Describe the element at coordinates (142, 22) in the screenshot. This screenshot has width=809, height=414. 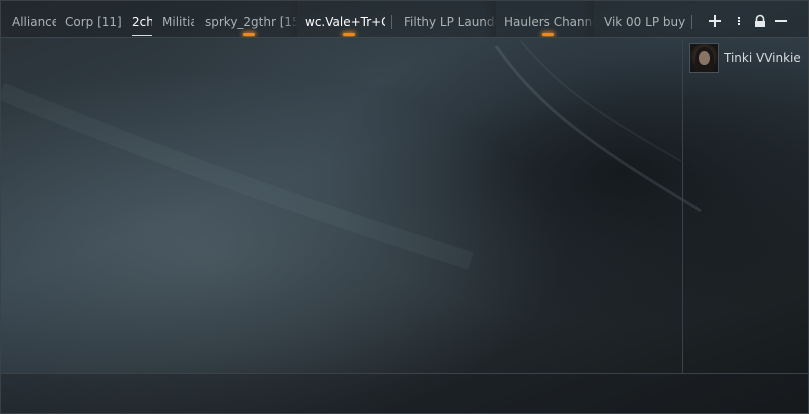
I see `tab-label: 2ch` at that location.